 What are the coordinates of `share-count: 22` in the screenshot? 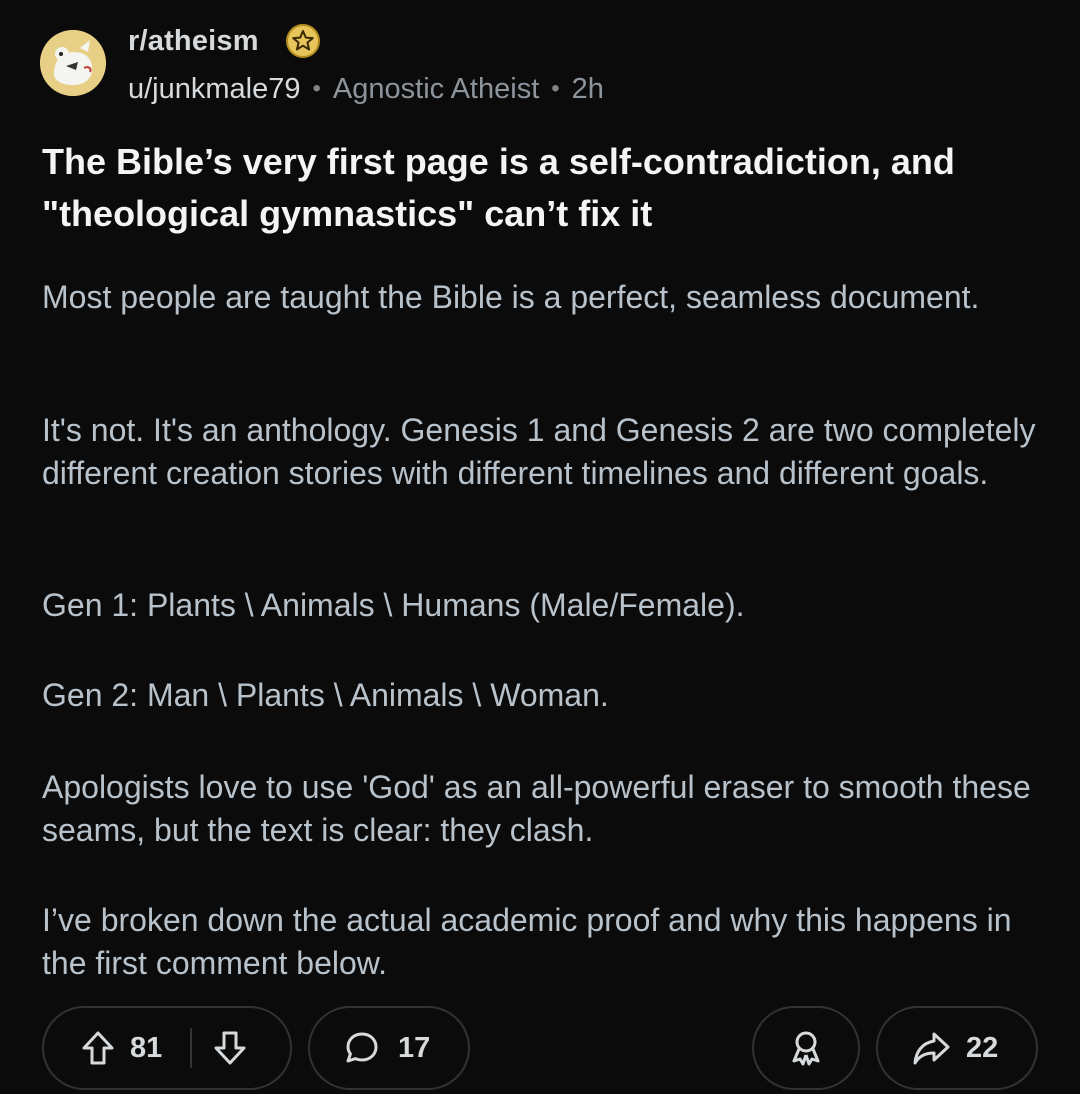 It's located at (982, 1047).